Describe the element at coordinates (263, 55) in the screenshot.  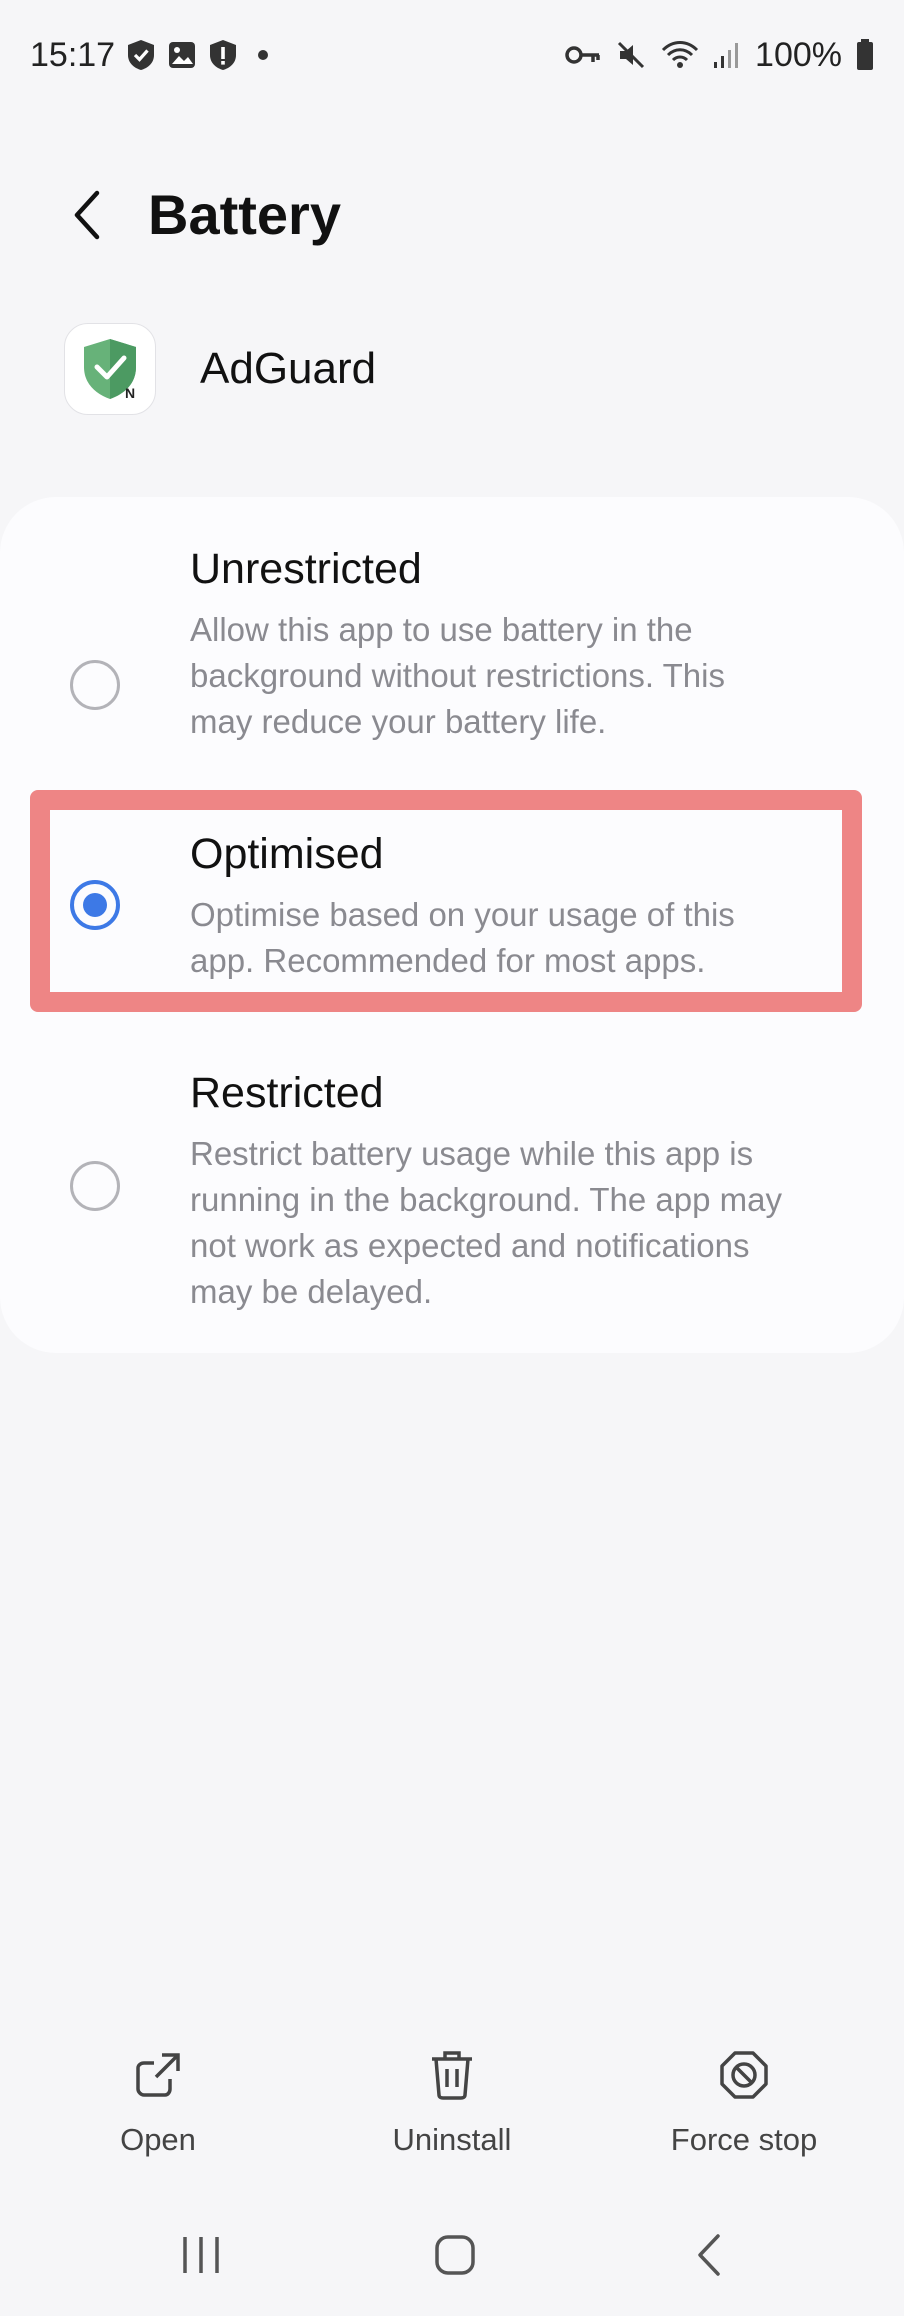
I see `dot-icon` at that location.